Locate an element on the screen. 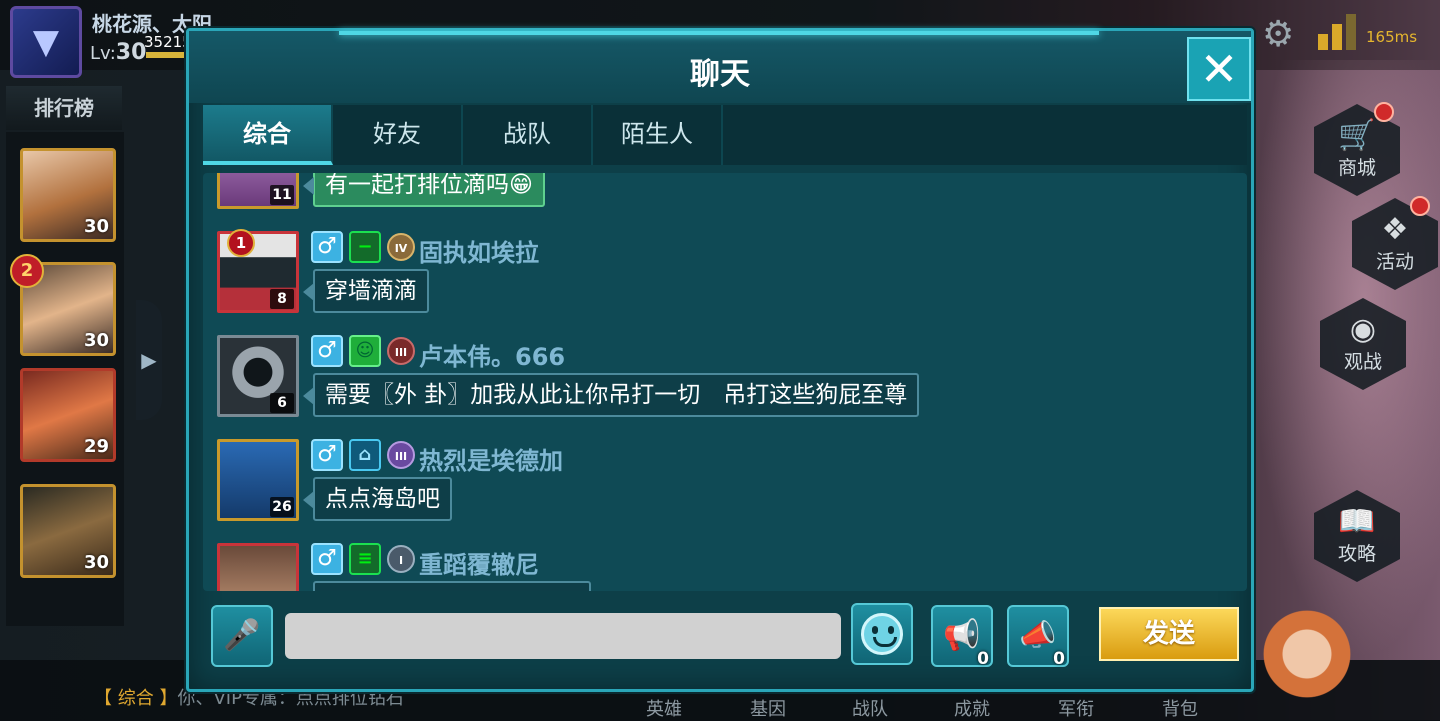 The height and width of the screenshot is (721, 1440). emoji-button is located at coordinates (882, 634).